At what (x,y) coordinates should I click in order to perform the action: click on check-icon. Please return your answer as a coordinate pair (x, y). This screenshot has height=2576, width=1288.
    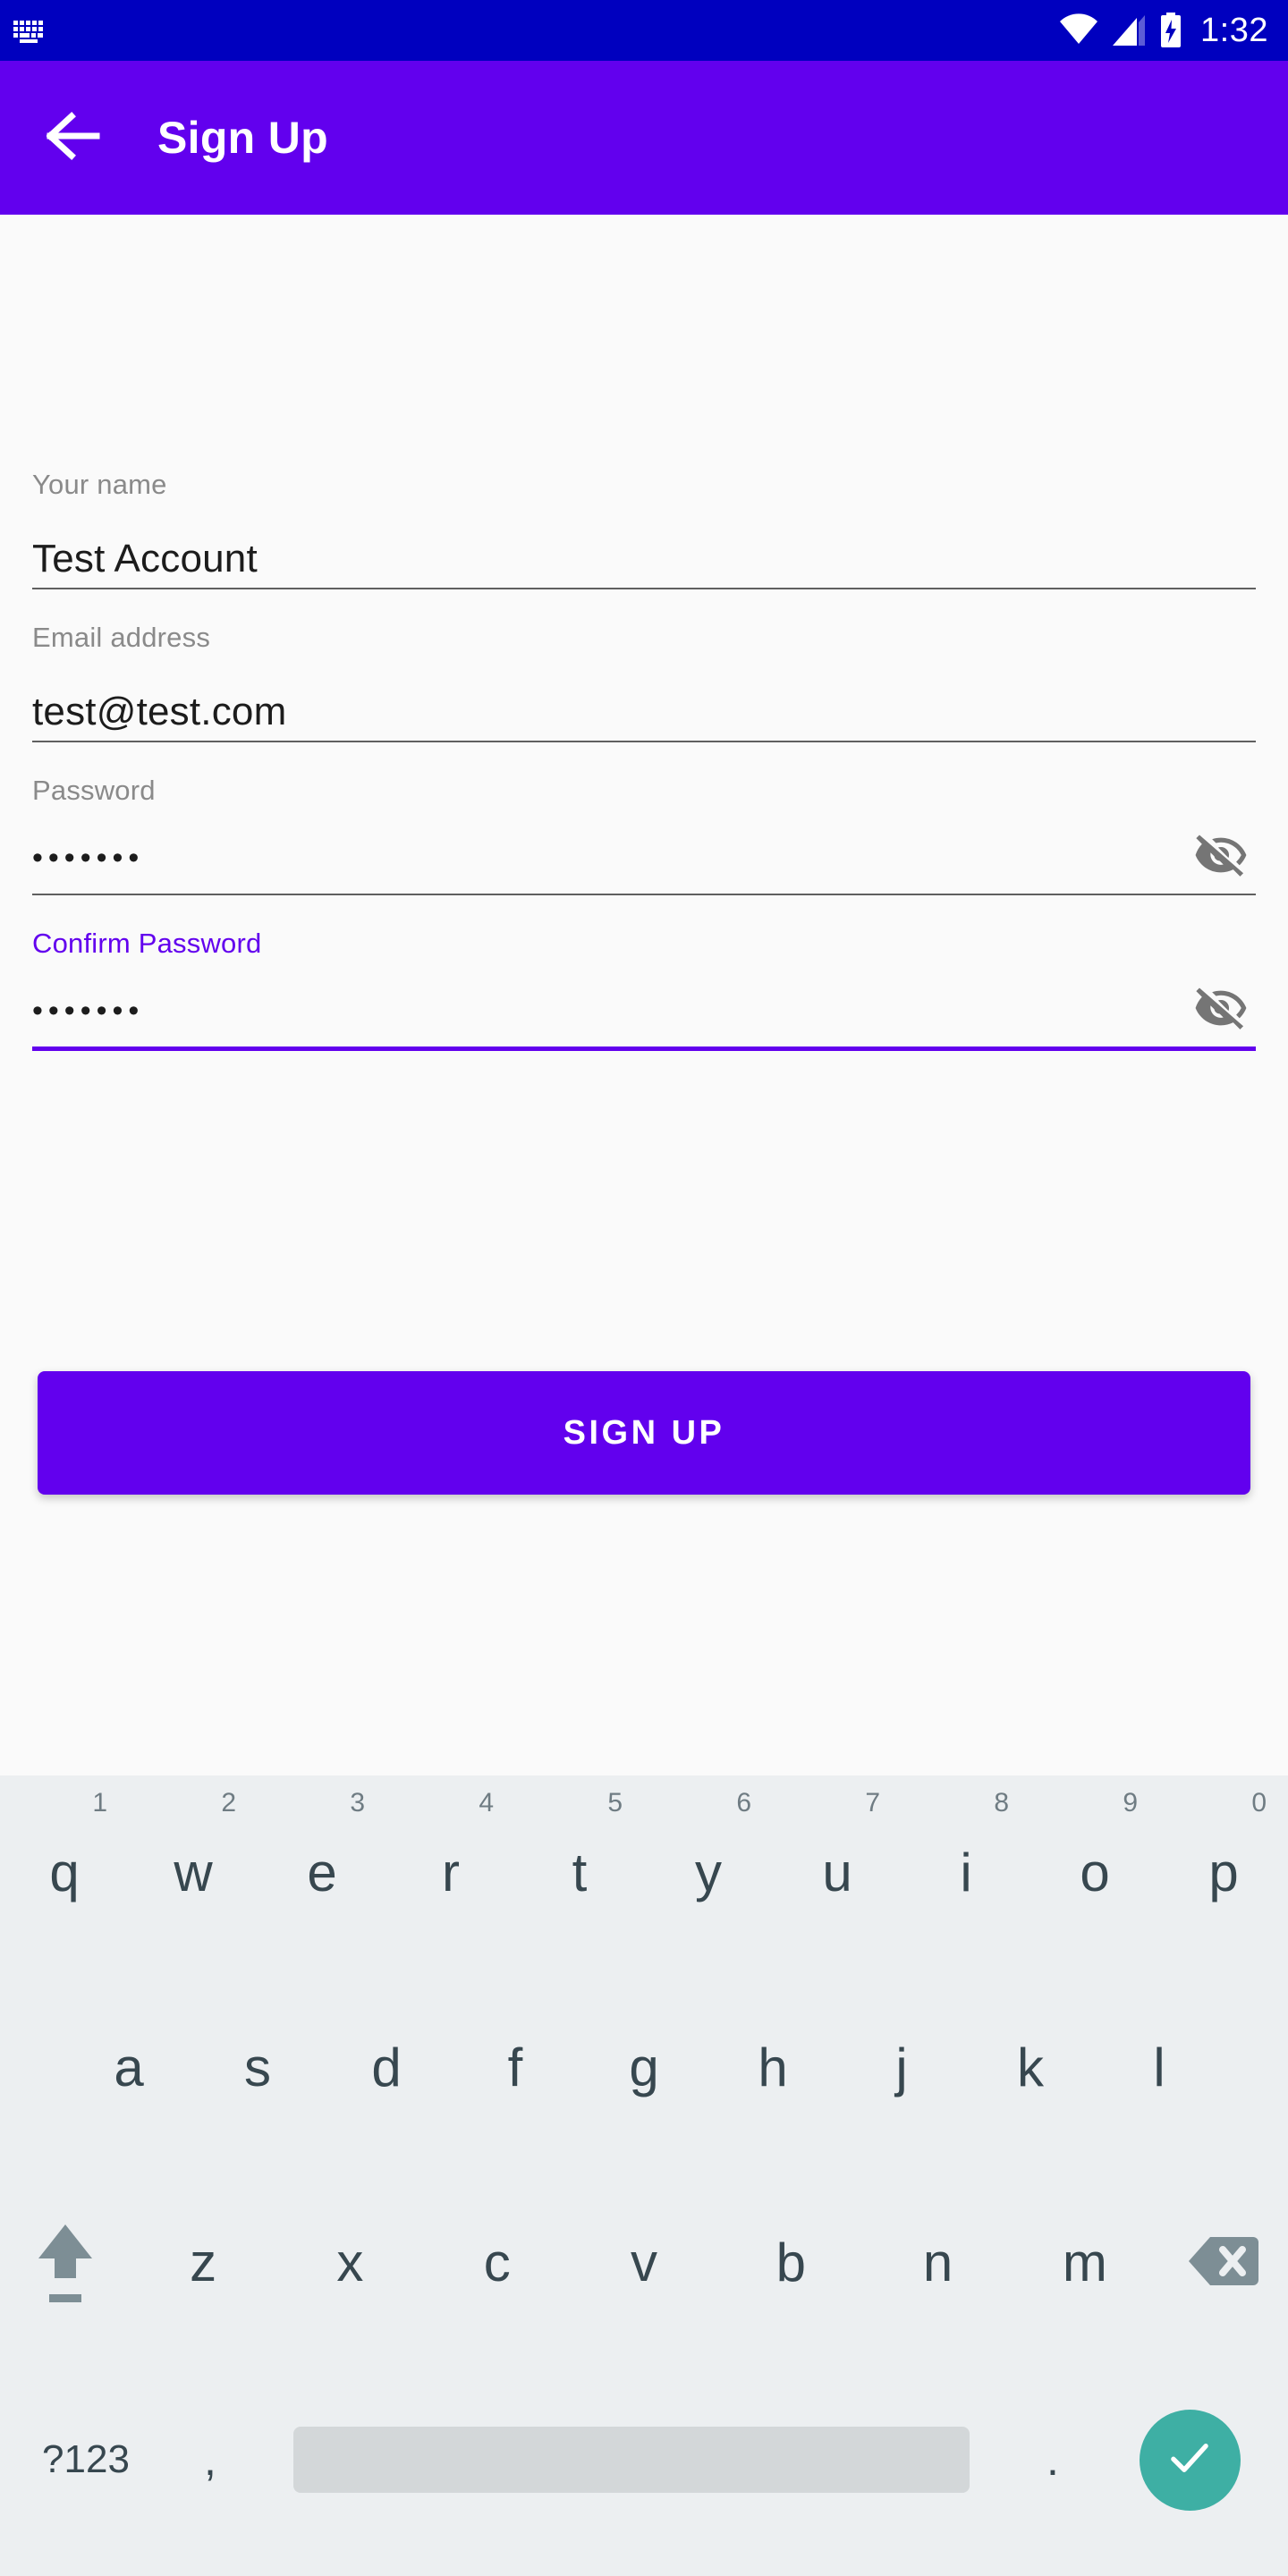
    Looking at the image, I should click on (1190, 2460).